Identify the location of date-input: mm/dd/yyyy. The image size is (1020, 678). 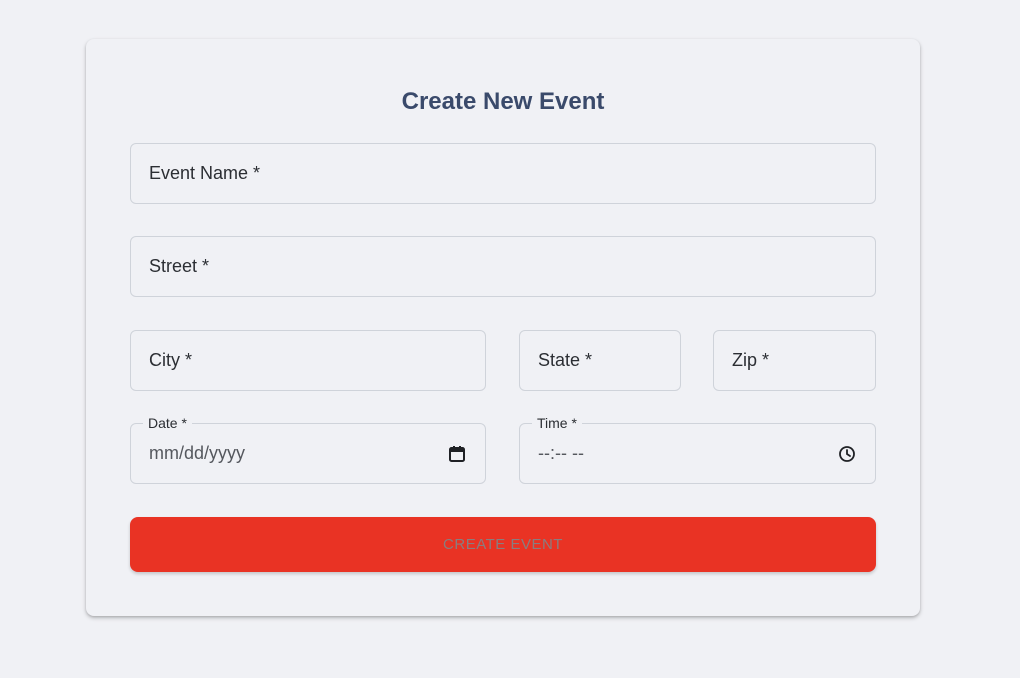
(298, 453).